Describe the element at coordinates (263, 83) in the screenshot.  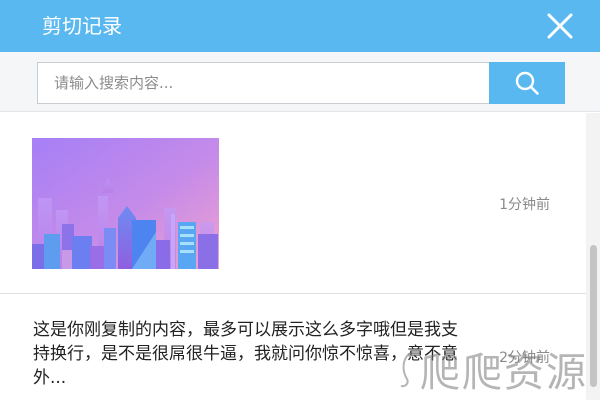
I see `search-input` at that location.